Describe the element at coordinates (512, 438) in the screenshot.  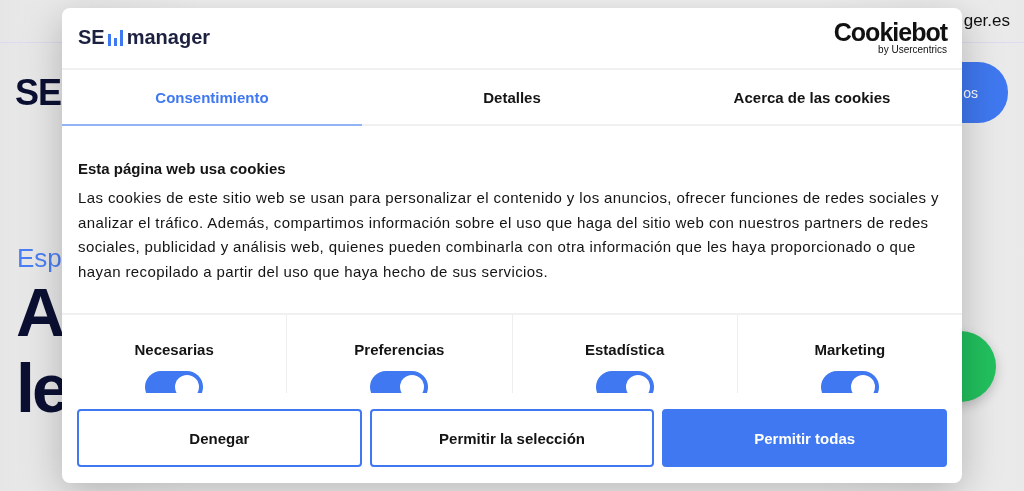
I see `consent-button: Permitir la selección` at that location.